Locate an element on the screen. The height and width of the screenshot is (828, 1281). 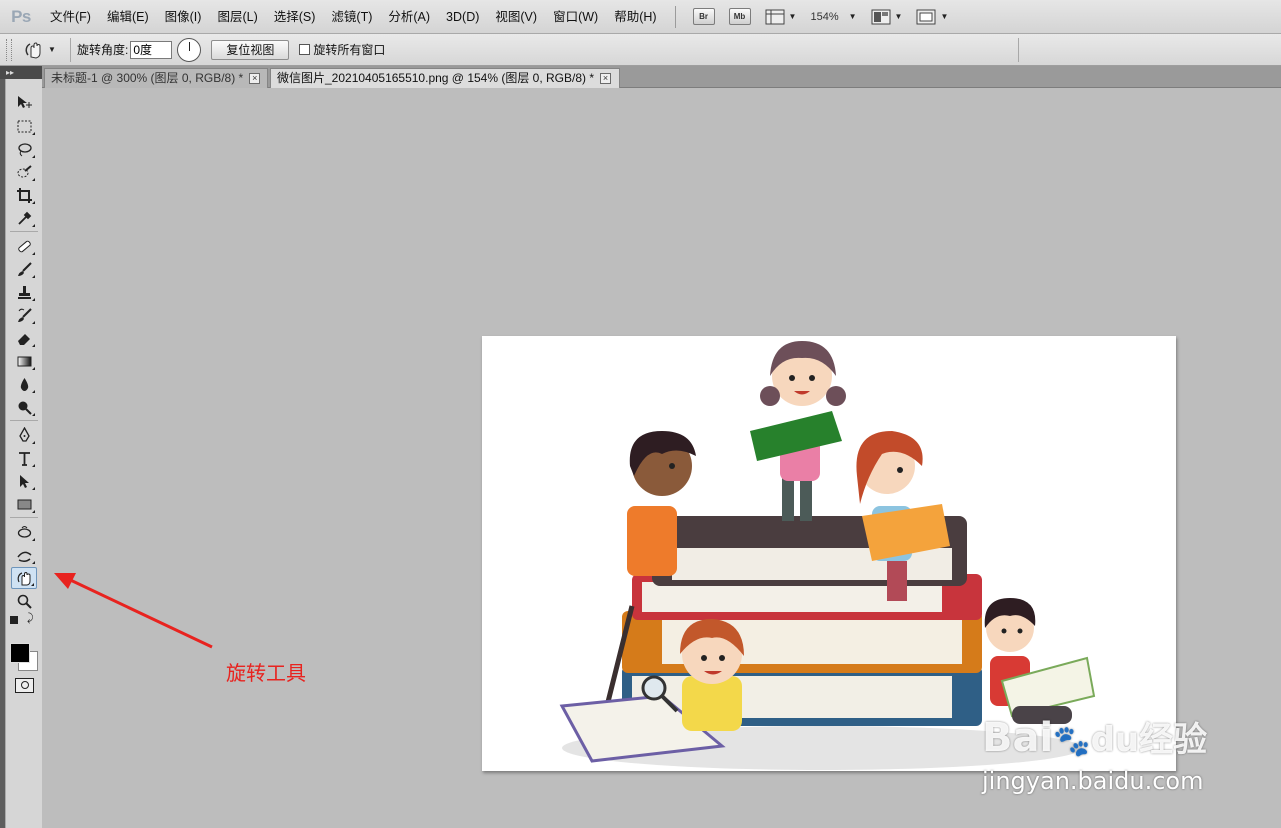
type-tool is located at coordinates (24, 458).